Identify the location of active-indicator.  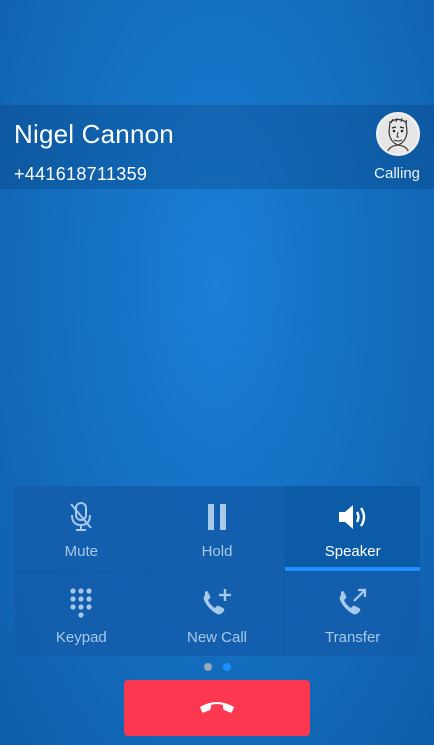
(352, 568).